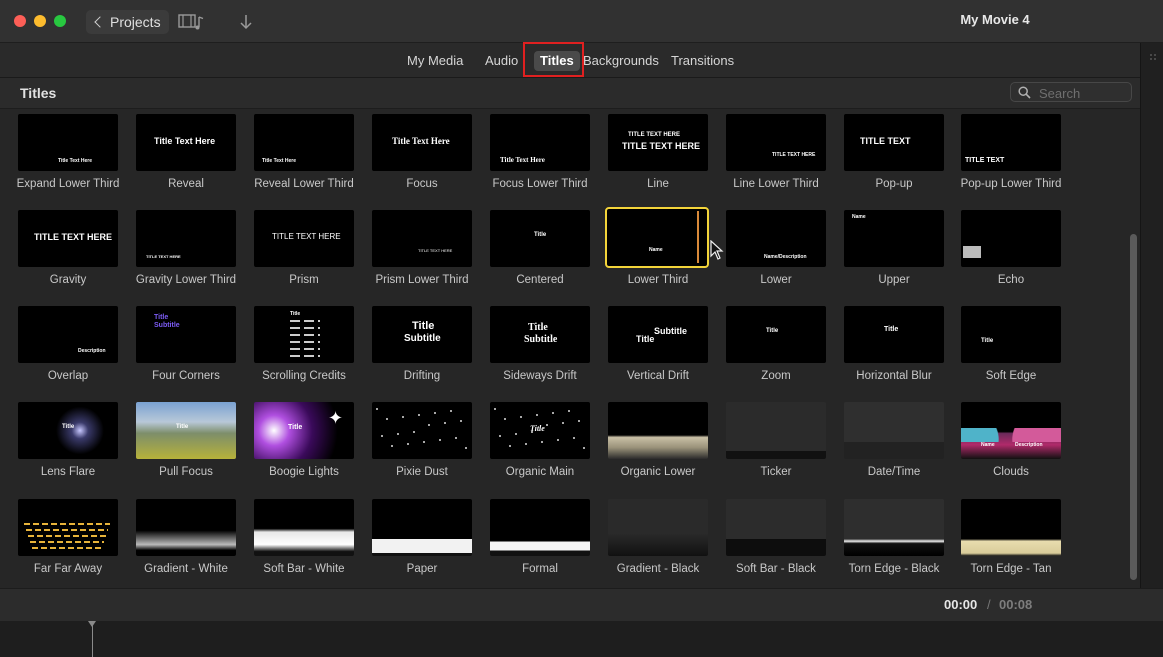 This screenshot has width=1163, height=657. Describe the element at coordinates (20, 21) in the screenshot. I see `close-window-button` at that location.